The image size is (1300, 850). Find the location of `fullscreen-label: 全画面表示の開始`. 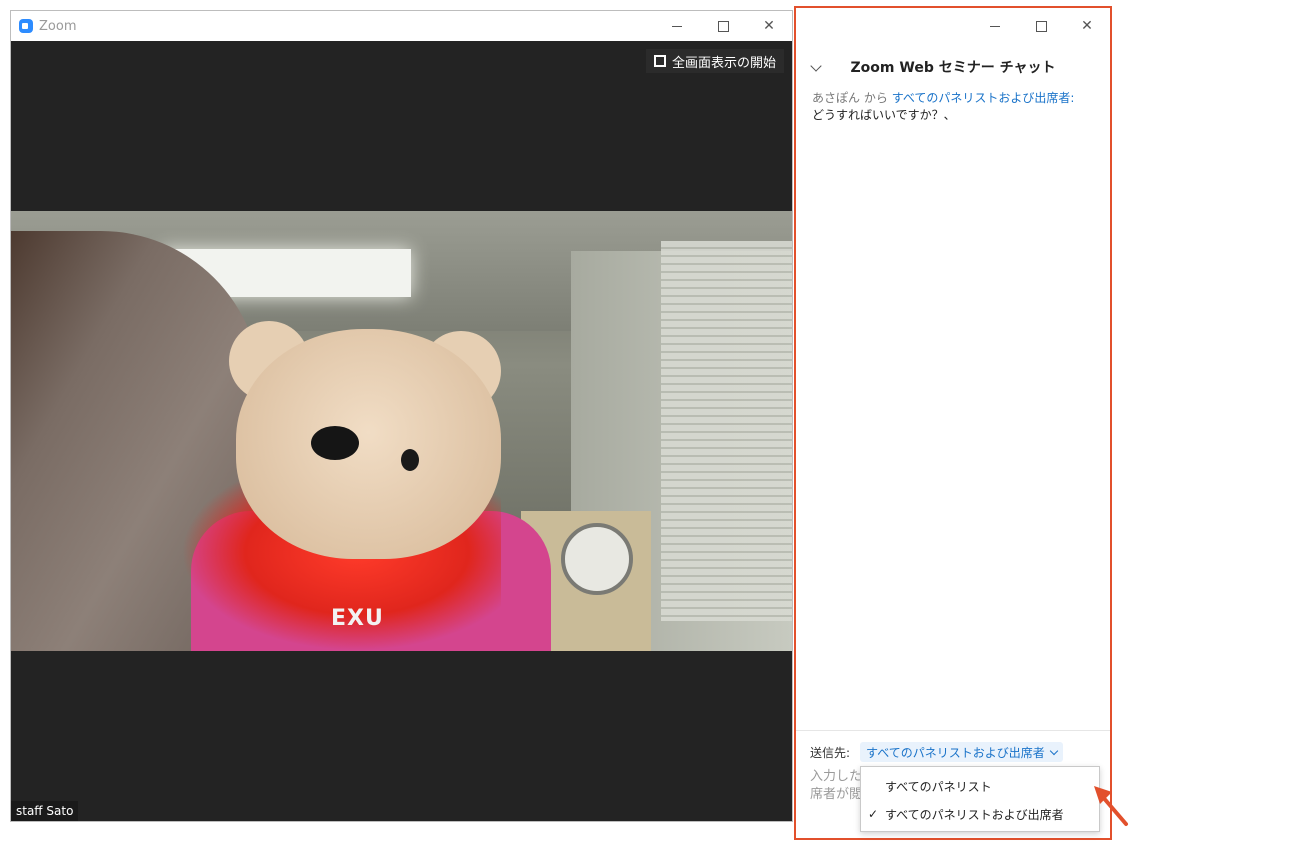

fullscreen-label: 全画面表示の開始 is located at coordinates (723, 63).